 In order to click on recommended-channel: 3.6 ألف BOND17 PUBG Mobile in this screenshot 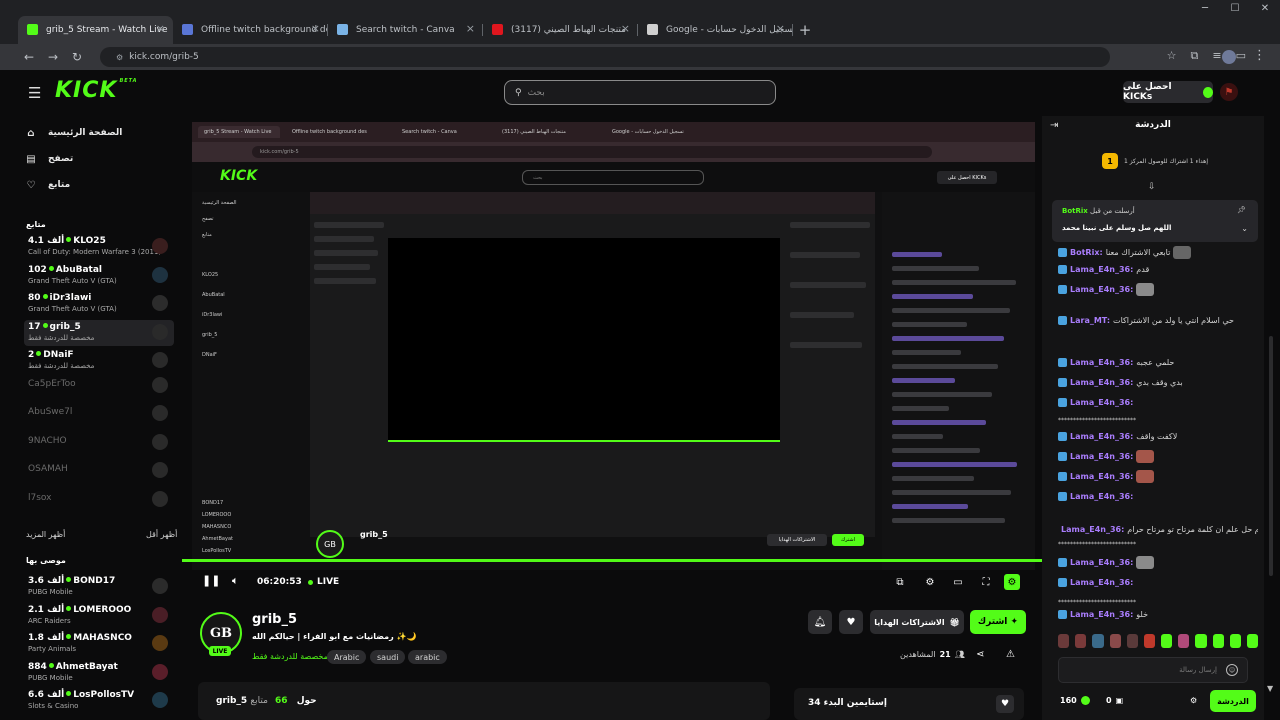, I will do `click(99, 587)`.